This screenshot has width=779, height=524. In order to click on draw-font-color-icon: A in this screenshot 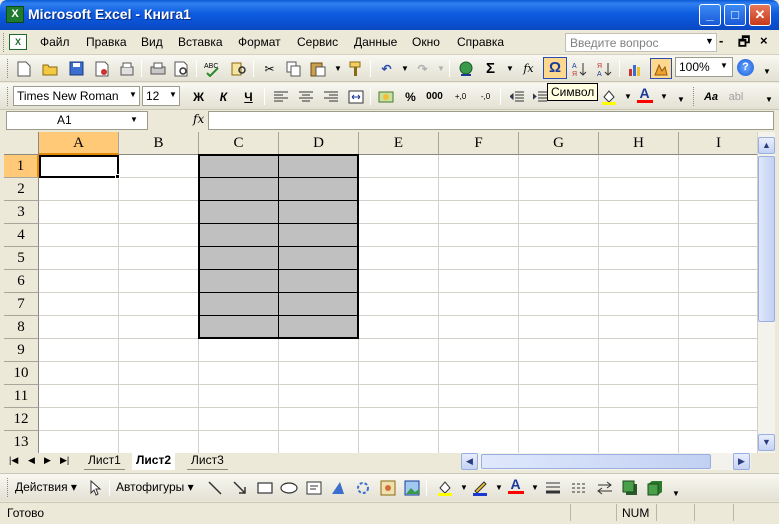, I will do `click(515, 485)`.